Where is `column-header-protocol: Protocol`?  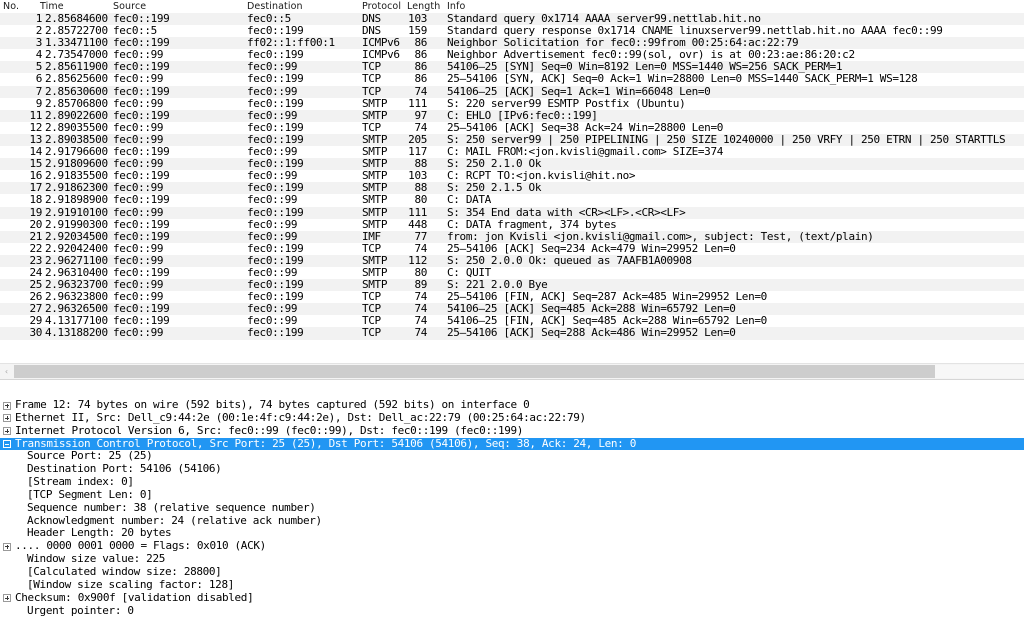 column-header-protocol: Protocol is located at coordinates (381, 6).